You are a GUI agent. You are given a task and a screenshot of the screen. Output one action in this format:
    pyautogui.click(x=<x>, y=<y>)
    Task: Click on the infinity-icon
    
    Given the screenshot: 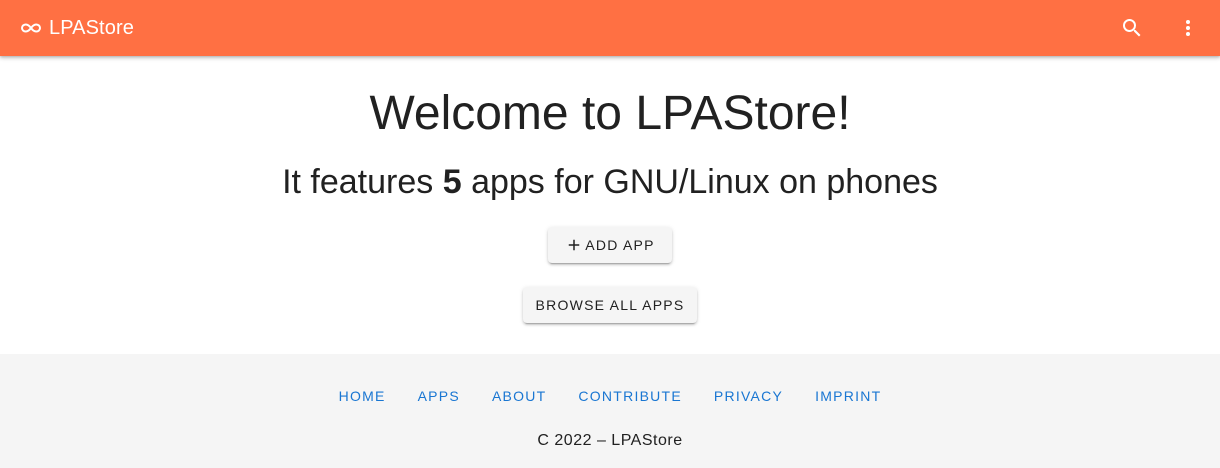 What is the action you would take?
    pyautogui.click(x=31, y=28)
    